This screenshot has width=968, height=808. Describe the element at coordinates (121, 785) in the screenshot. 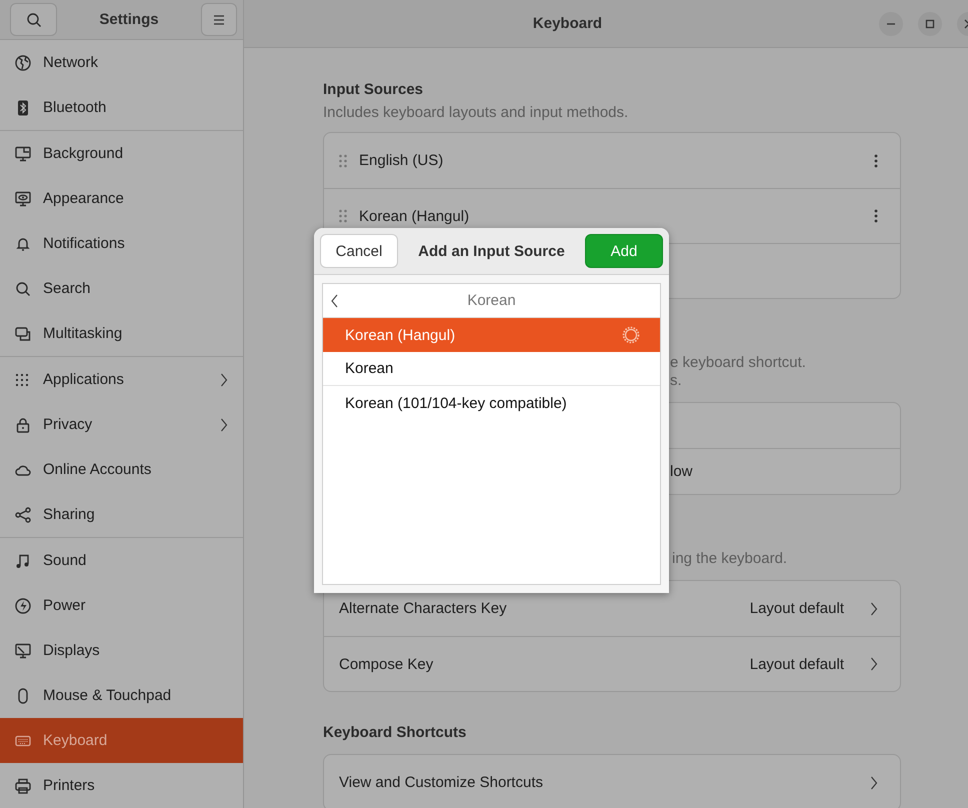

I see `sidebar-item: Printers` at that location.